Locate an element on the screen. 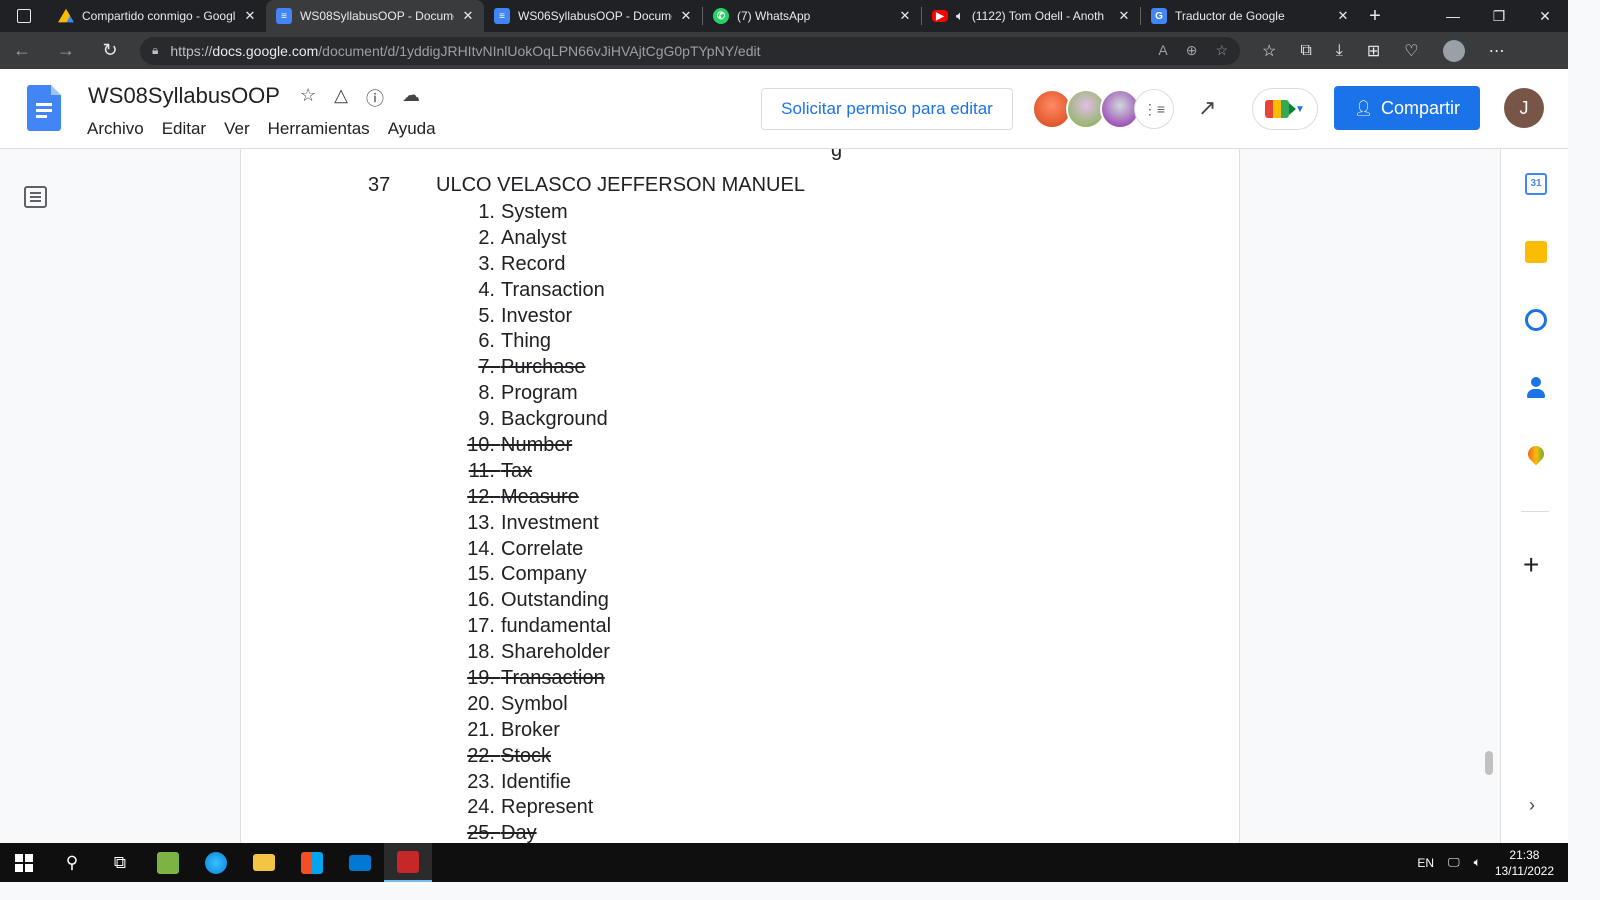 This screenshot has width=1600, height=900. task-view-icon: ⧉ is located at coordinates (120, 862).